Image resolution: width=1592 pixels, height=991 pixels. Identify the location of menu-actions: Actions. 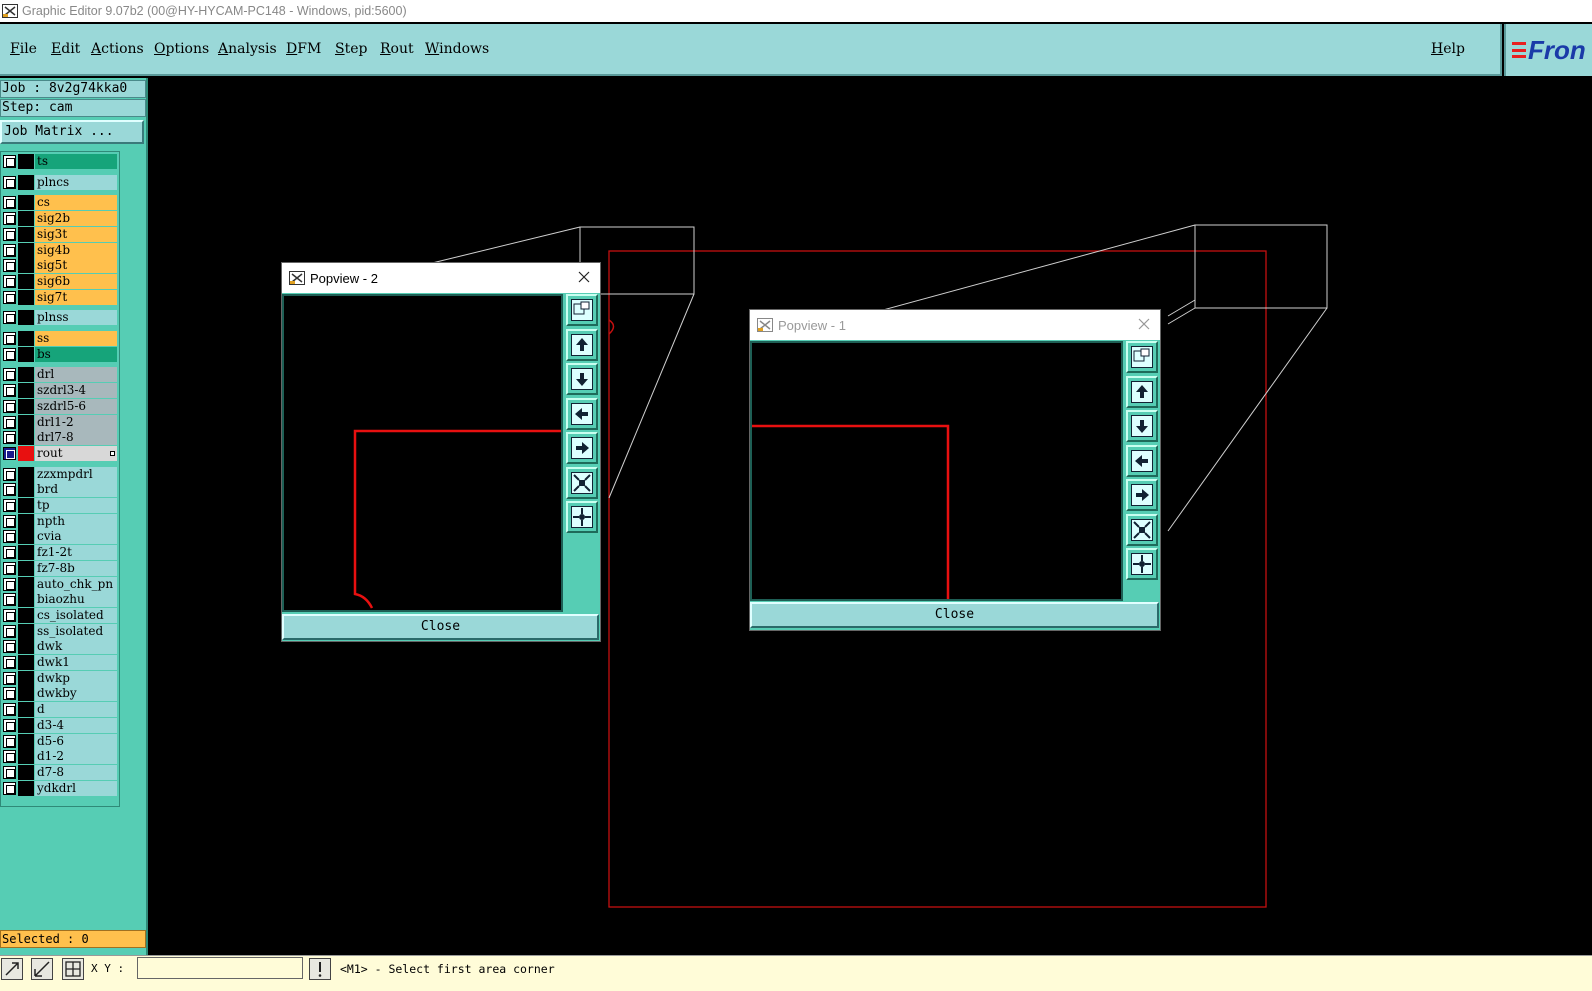
(117, 49).